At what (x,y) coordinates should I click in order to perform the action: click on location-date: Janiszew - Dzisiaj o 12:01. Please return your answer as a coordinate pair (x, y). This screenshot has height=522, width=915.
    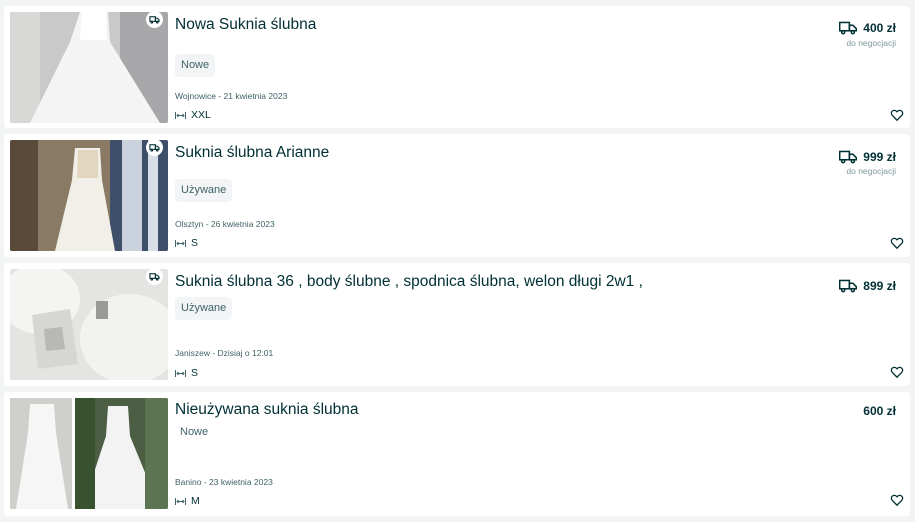
    Looking at the image, I should click on (224, 353).